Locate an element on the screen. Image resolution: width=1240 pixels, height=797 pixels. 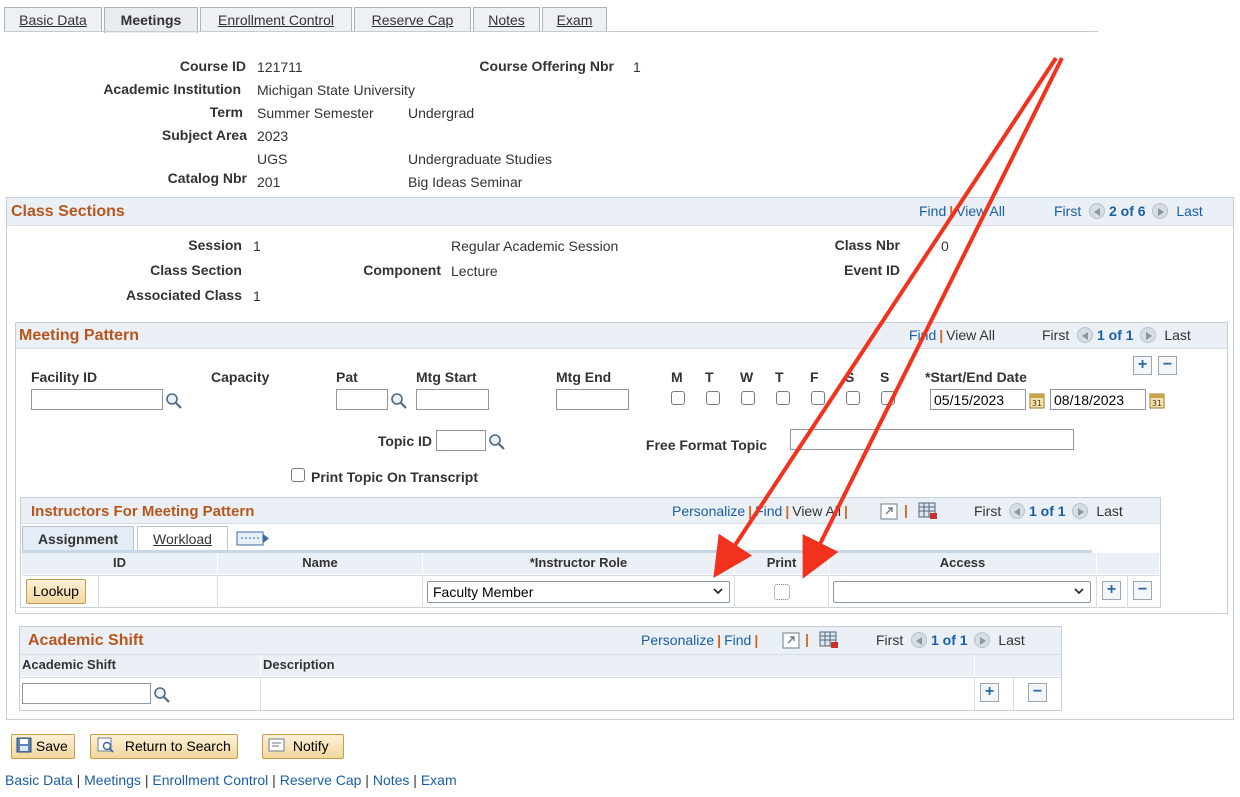
instructors-last: Last is located at coordinates (1109, 511).